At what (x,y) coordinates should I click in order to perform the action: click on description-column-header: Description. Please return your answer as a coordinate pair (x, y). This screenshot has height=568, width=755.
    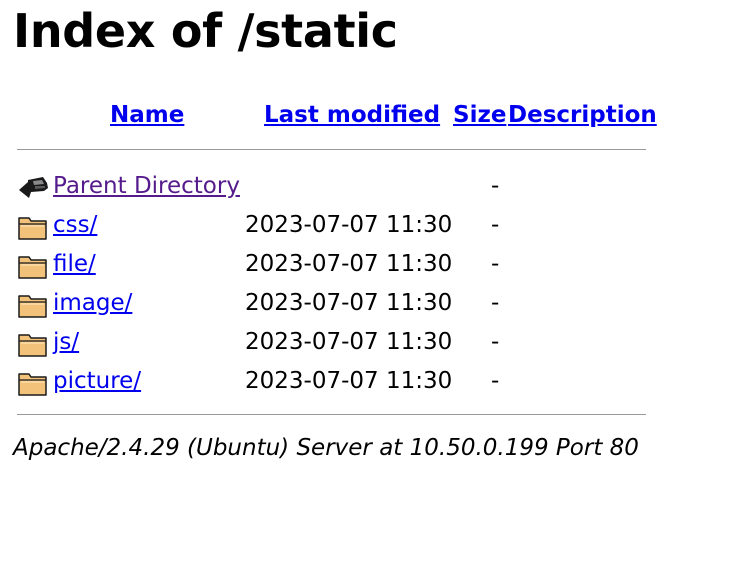
    Looking at the image, I should click on (582, 115).